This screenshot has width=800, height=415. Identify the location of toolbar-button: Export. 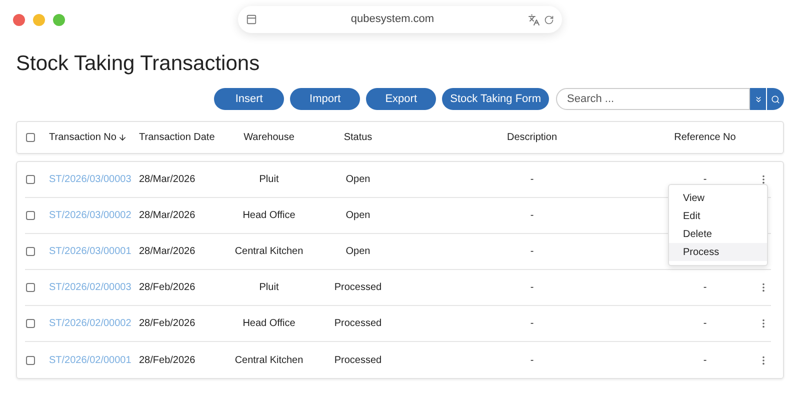
(401, 99).